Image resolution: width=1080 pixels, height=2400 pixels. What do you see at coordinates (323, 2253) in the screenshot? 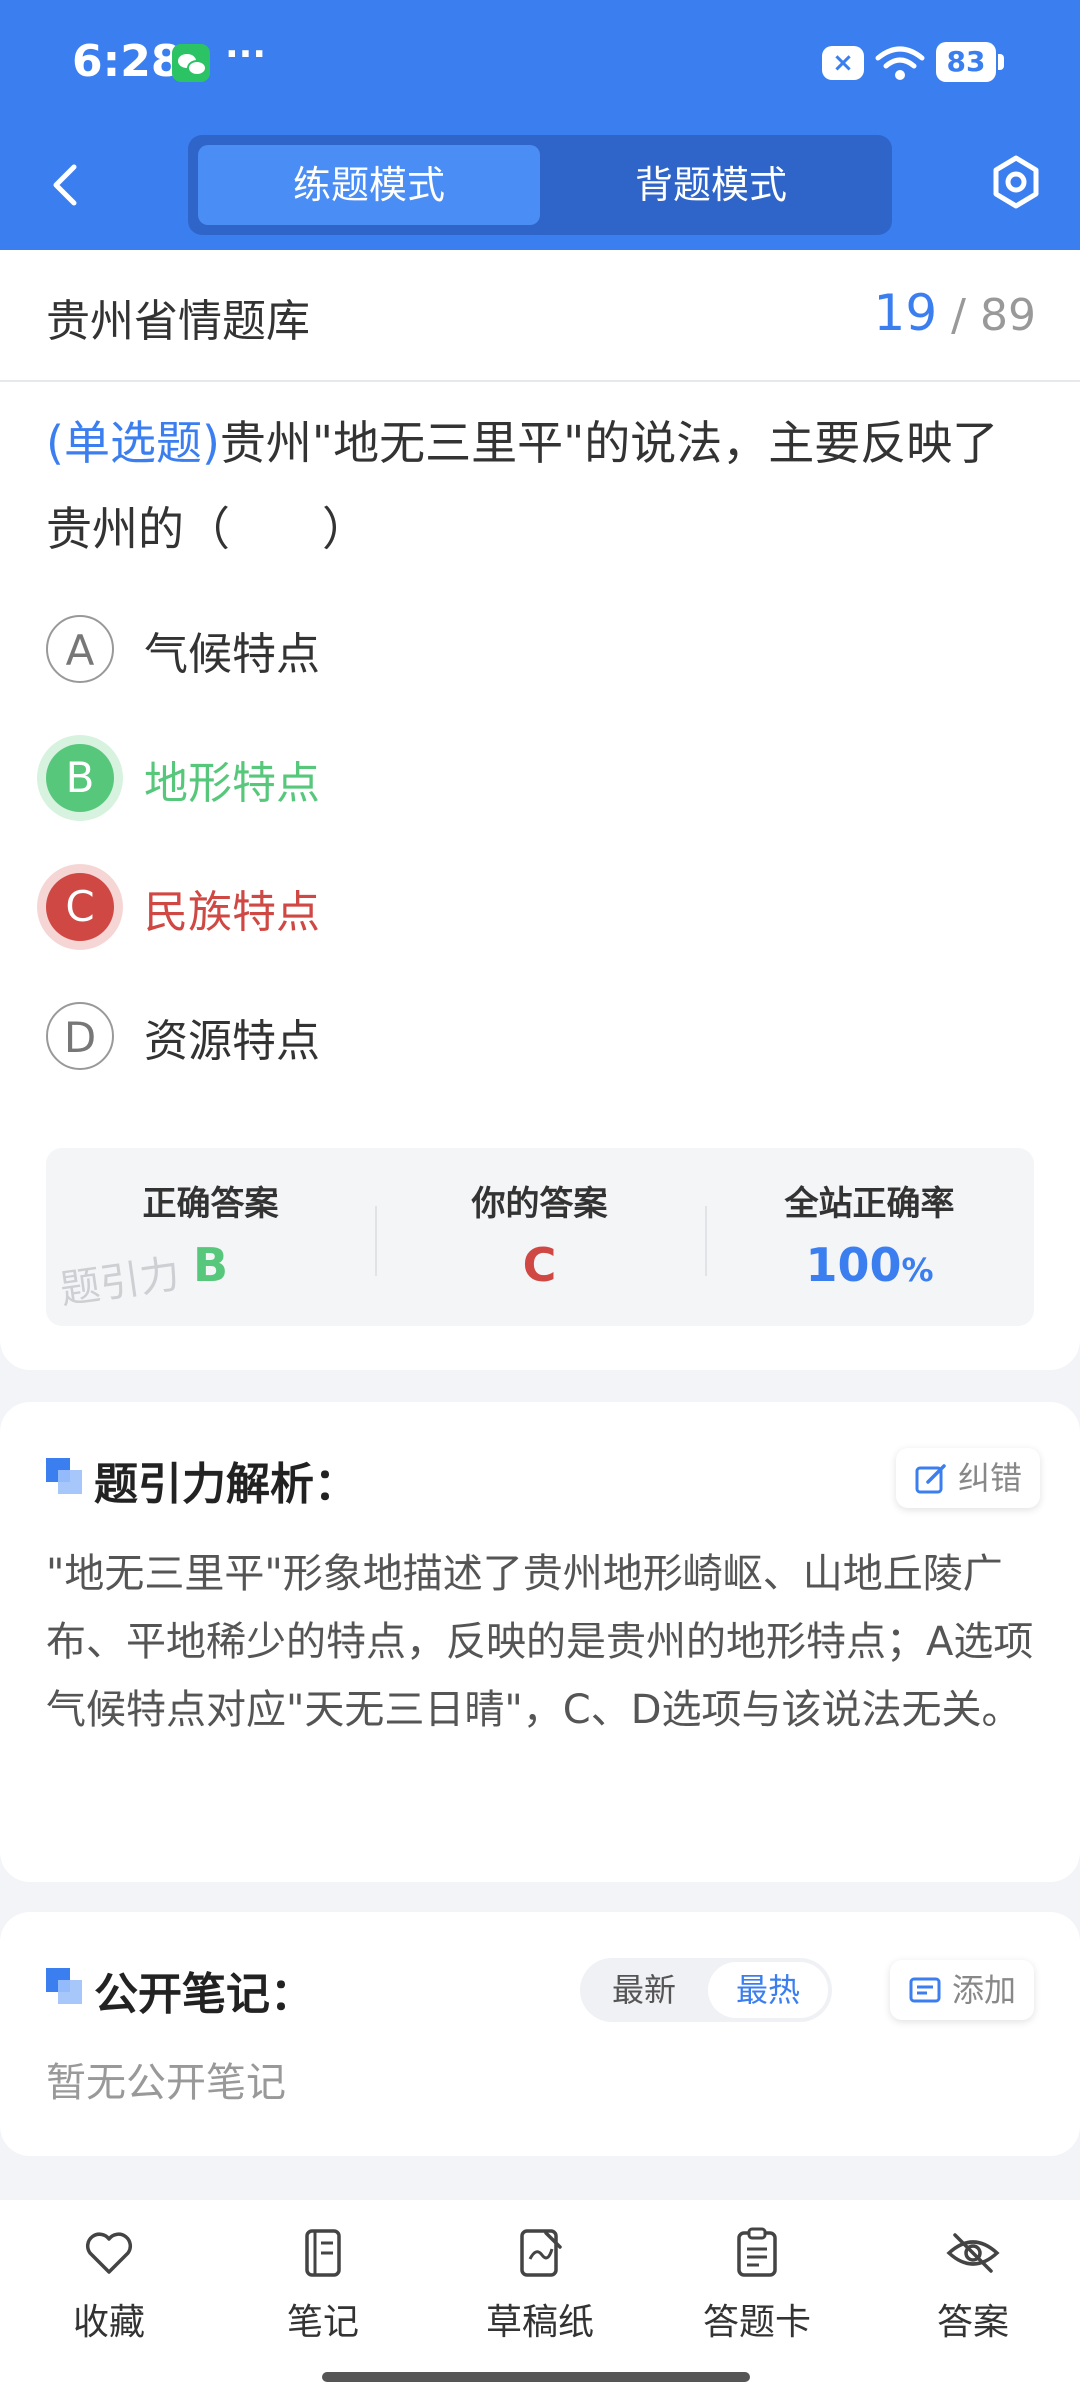
I see `notebook-icon` at bounding box center [323, 2253].